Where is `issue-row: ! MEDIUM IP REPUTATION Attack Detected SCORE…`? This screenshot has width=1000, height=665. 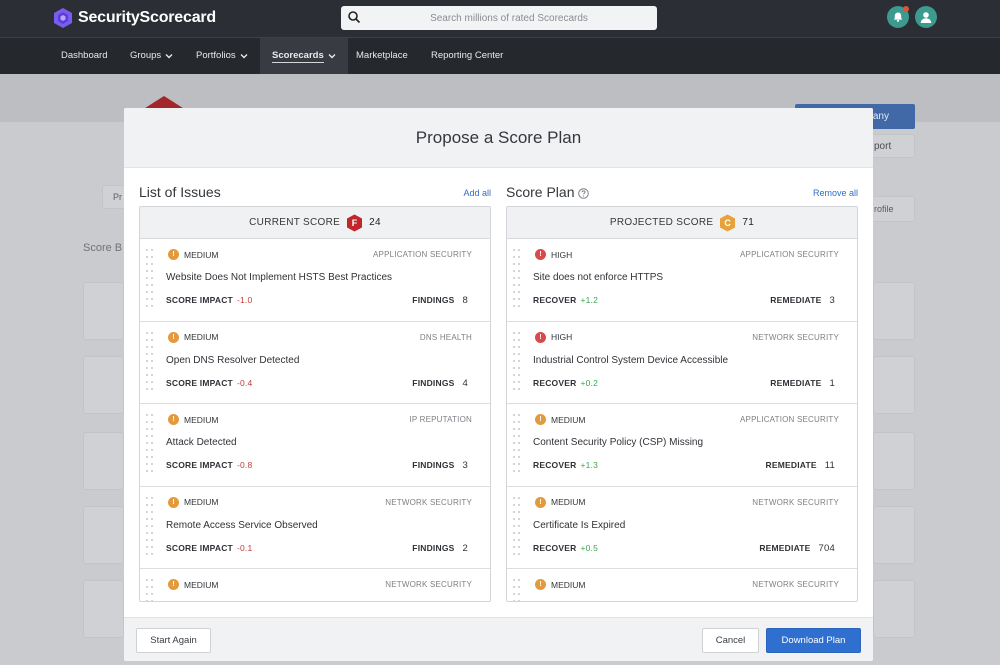 issue-row: ! MEDIUM IP REPUTATION Attack Detected SCORE… is located at coordinates (315, 445).